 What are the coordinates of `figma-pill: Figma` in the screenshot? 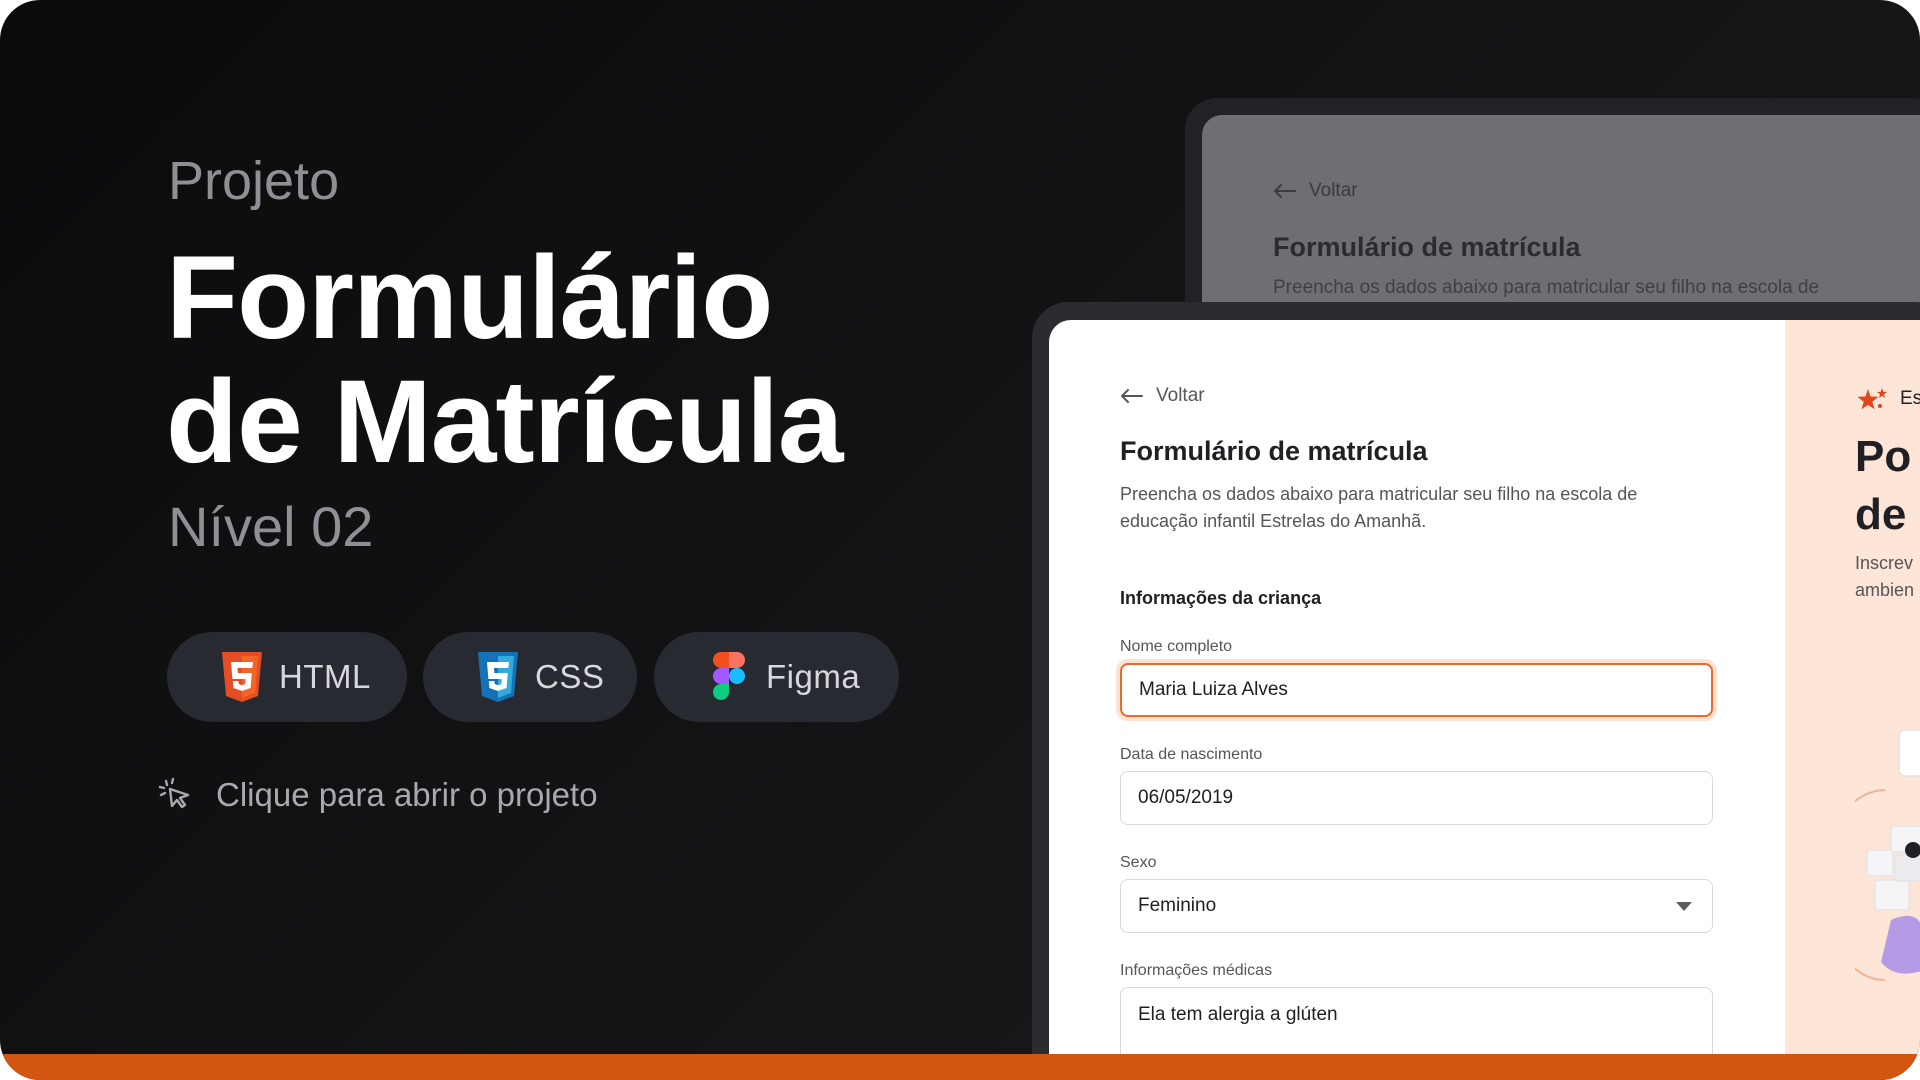 It's located at (776, 677).